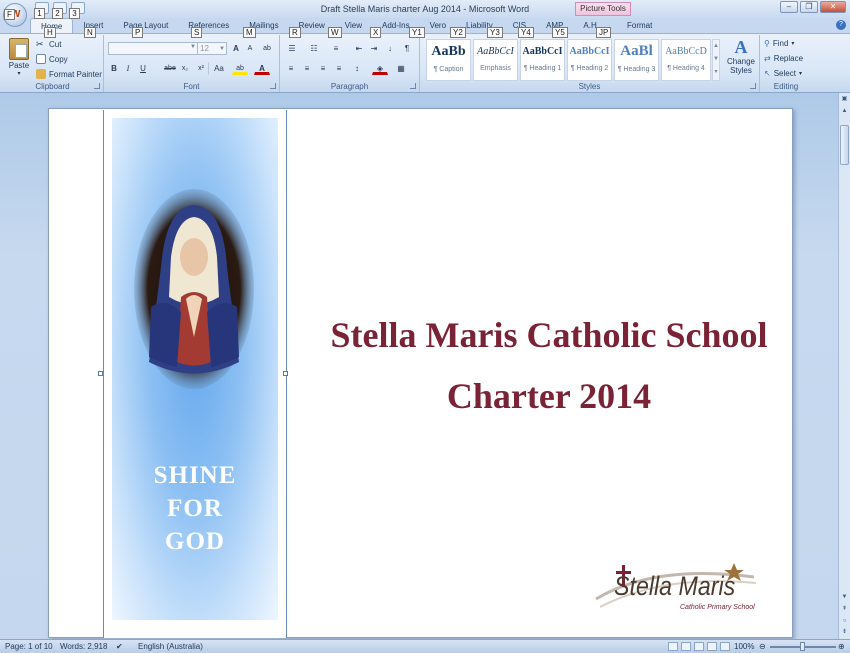 Image resolution: width=850 pixels, height=653 pixels. I want to click on zoom-slider, so click(803, 646).